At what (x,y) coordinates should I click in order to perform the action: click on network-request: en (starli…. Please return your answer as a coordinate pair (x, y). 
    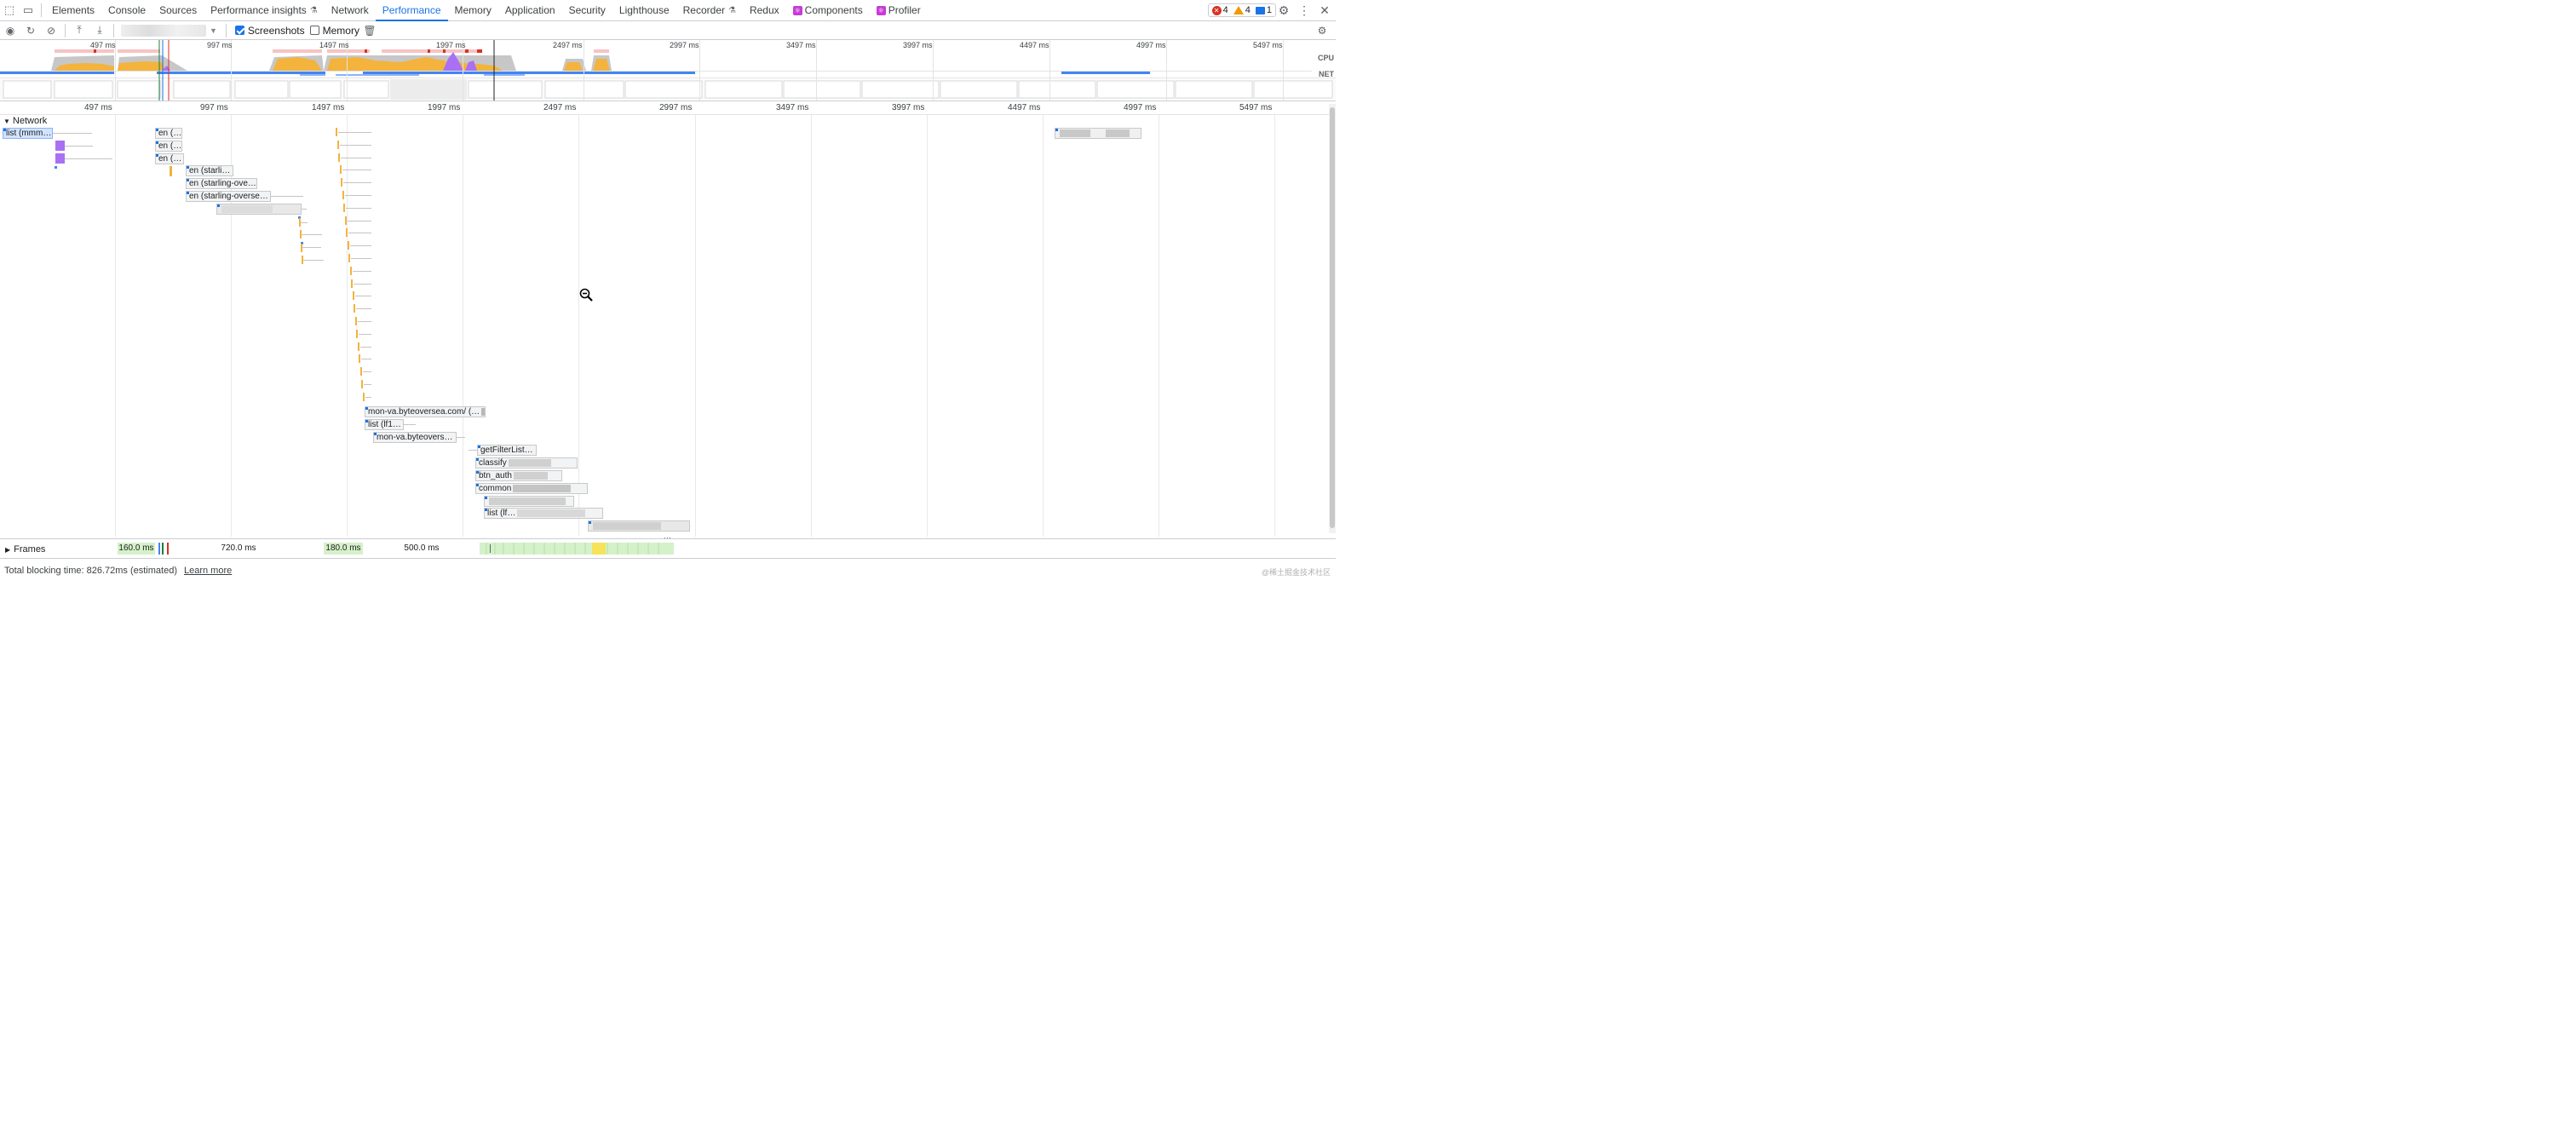
    Looking at the image, I should click on (210, 171).